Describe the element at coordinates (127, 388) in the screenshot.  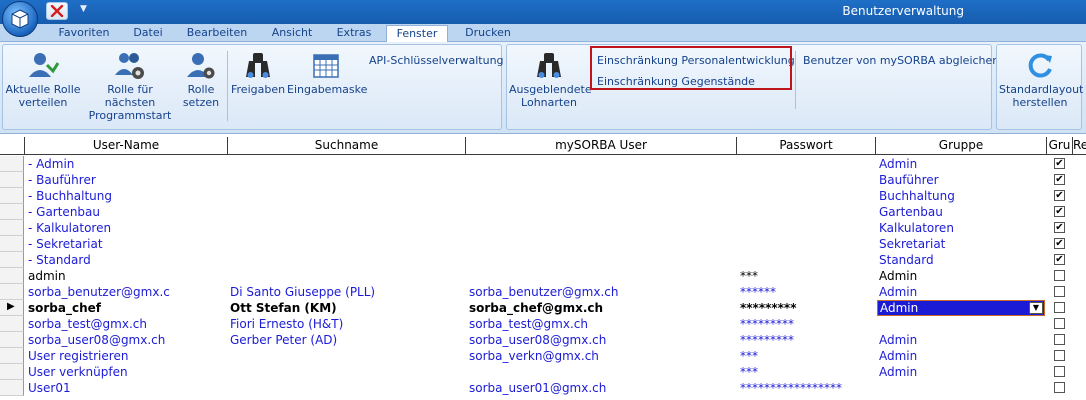
I see `cell-user-name: User01` at that location.